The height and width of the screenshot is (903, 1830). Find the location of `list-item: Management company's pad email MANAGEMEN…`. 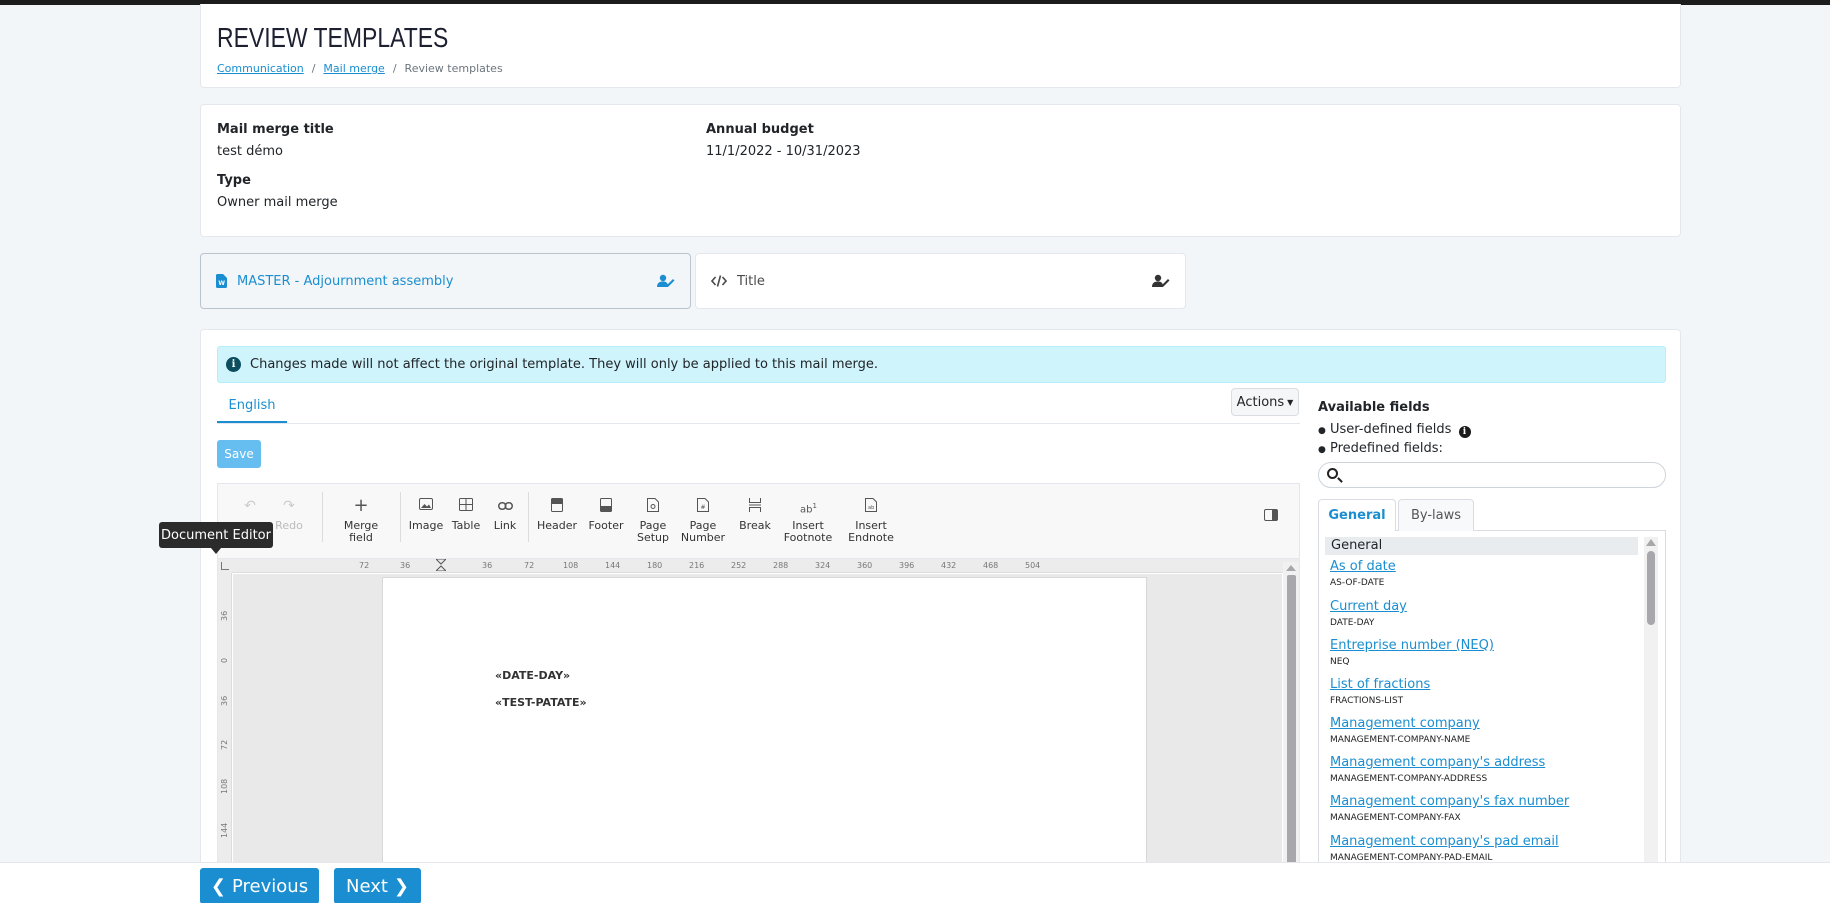

list-item: Management company's pad email MANAGEMEN… is located at coordinates (1444, 848).